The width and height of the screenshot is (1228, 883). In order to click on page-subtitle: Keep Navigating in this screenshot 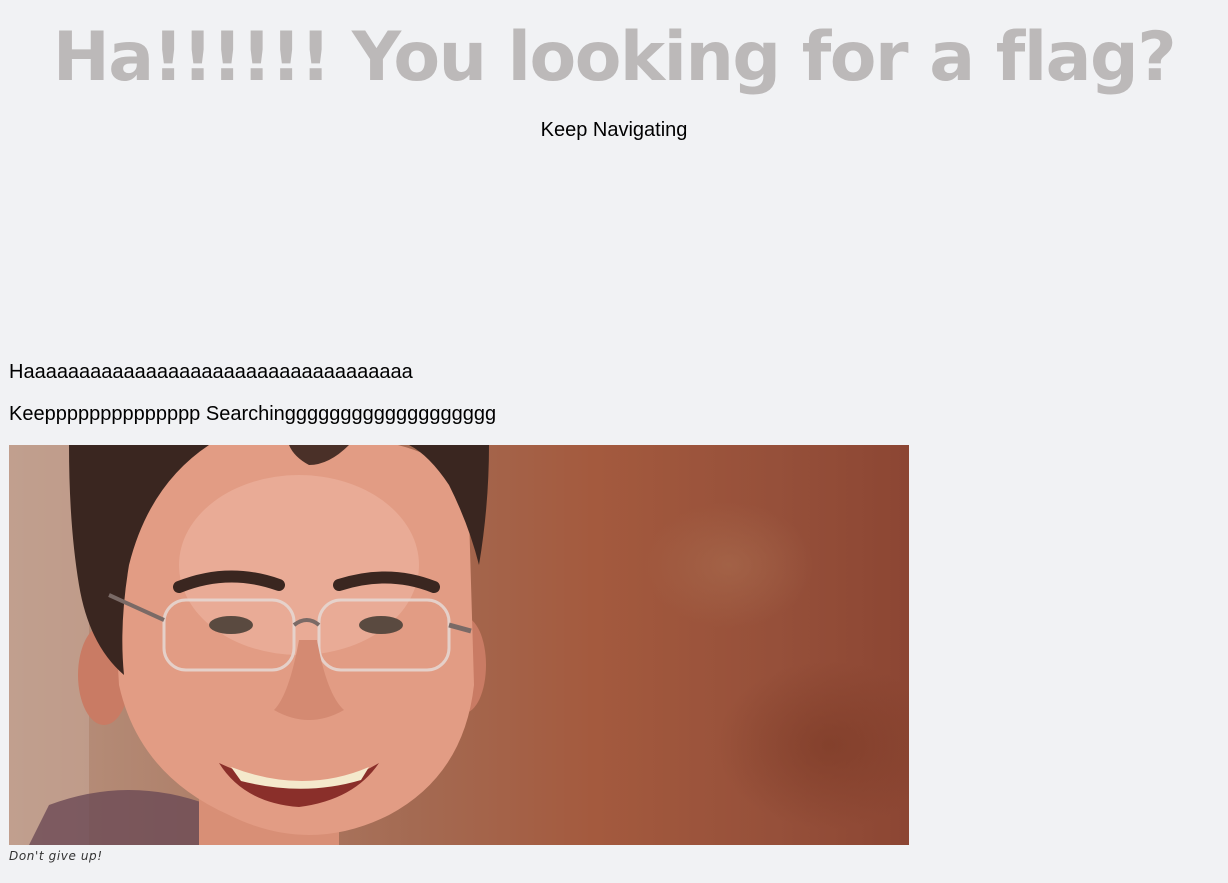, I will do `click(614, 130)`.